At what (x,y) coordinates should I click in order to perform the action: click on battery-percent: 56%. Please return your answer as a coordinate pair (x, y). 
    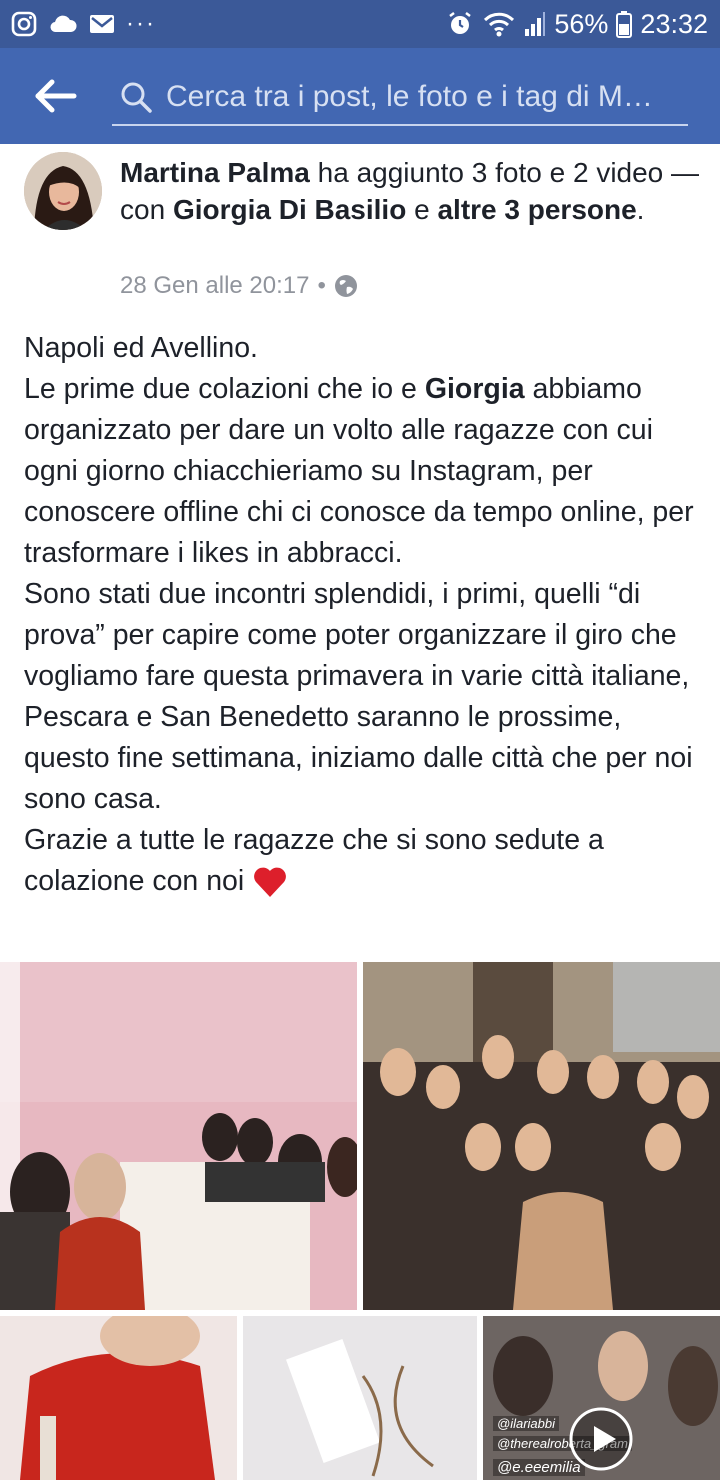
    Looking at the image, I should click on (581, 23).